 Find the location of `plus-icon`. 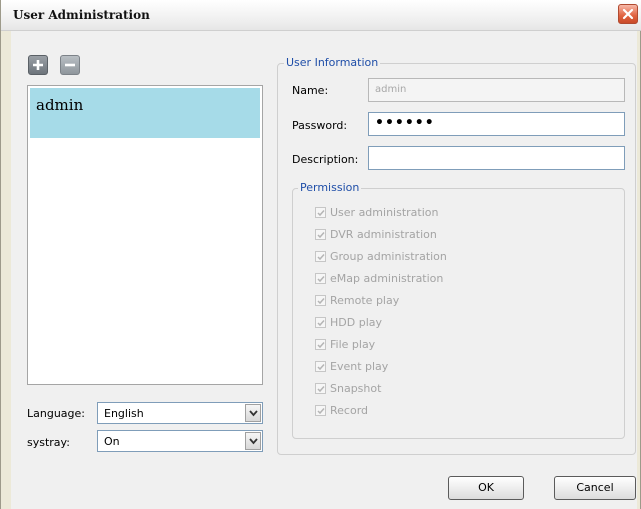

plus-icon is located at coordinates (38, 65).